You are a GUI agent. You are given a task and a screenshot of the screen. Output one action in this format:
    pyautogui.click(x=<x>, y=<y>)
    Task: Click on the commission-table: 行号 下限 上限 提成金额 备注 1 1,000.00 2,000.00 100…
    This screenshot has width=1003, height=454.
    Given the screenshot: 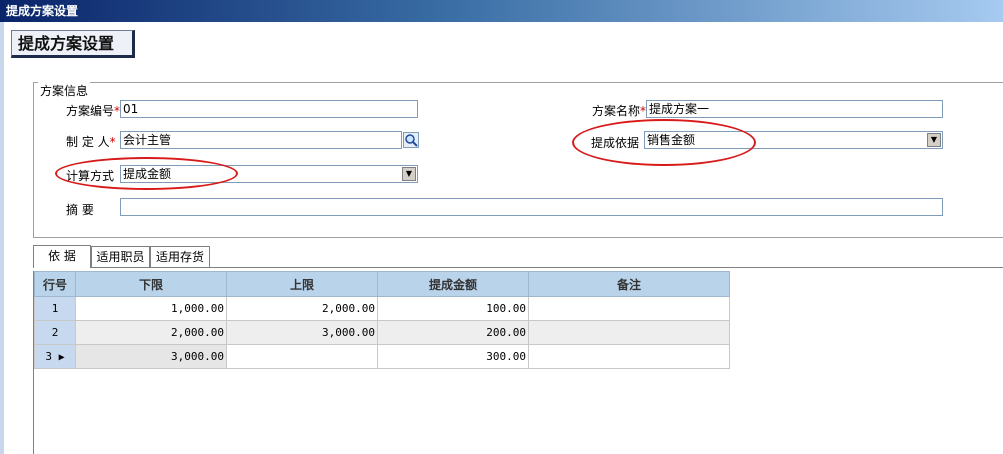 What is the action you would take?
    pyautogui.click(x=382, y=320)
    